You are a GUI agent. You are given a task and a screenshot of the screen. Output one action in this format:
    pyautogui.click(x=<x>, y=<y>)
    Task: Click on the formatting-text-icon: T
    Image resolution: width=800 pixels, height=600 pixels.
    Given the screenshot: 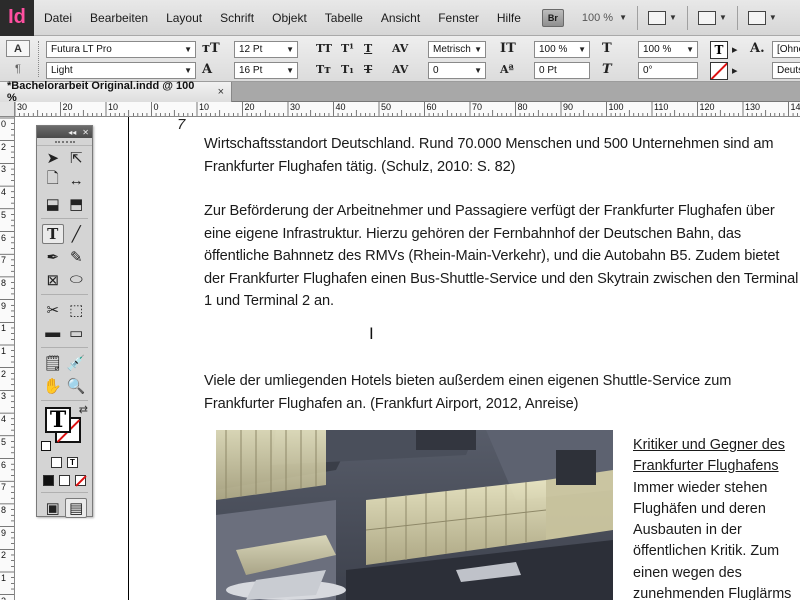 What is the action you would take?
    pyautogui.click(x=72, y=462)
    